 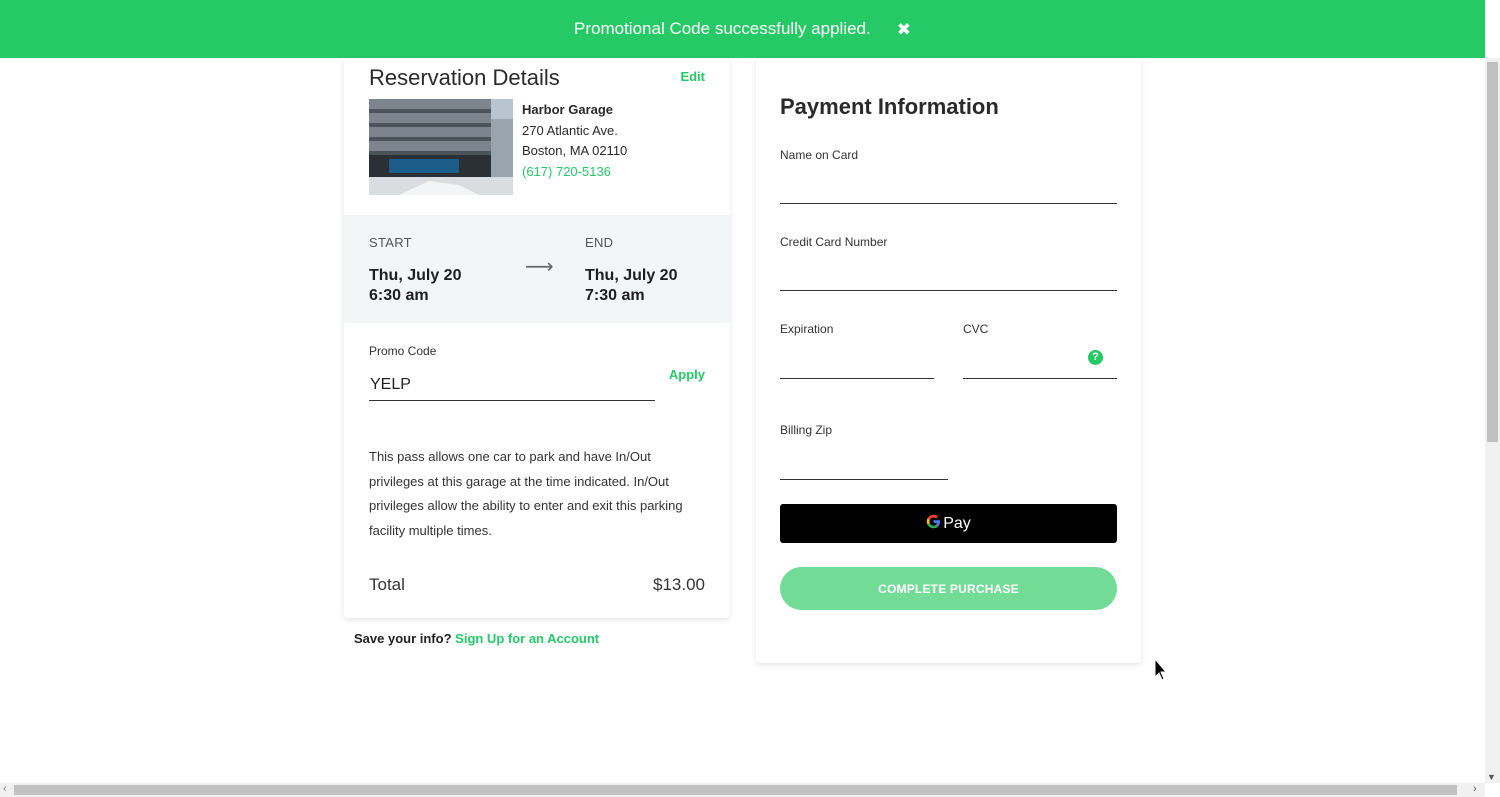 I want to click on garage-photo, so click(x=441, y=147).